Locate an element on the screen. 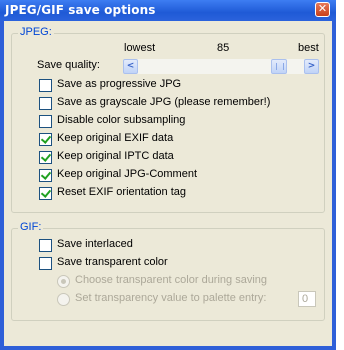 This screenshot has height=350, width=344. progressive-jpg-label: Save as progressive JPG is located at coordinates (119, 84).